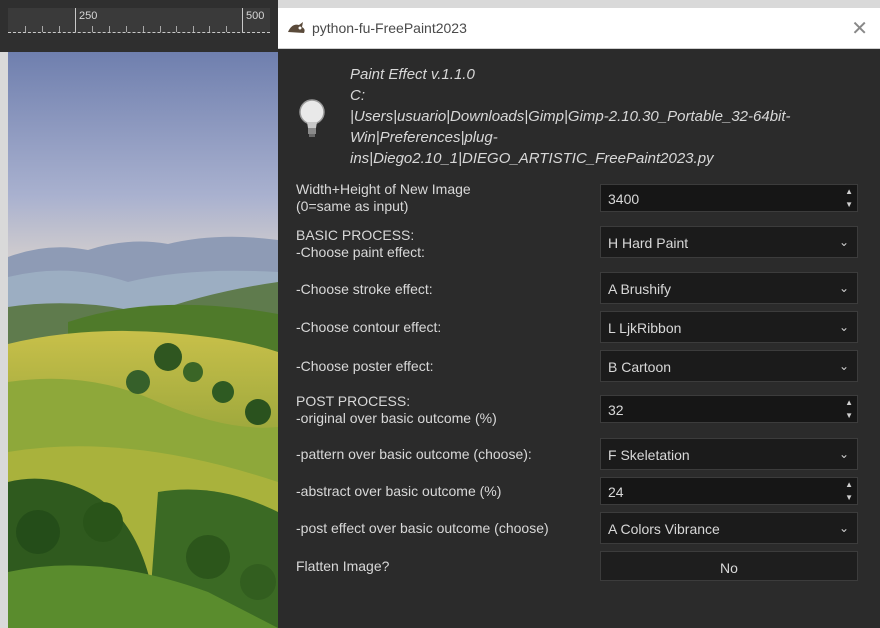 The image size is (880, 628). I want to click on dialog-title: python-fu-FreePaint2023, so click(389, 28).